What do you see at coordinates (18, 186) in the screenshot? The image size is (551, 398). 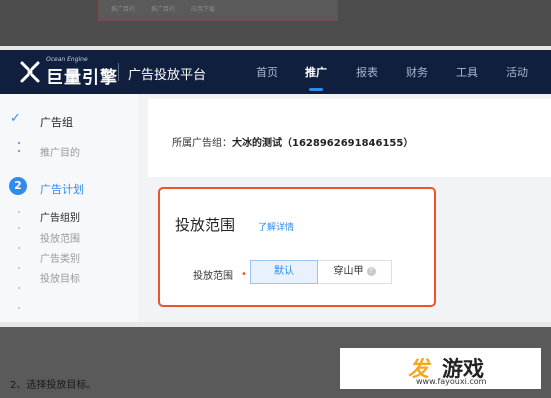 I see `step-number-badge: 2` at bounding box center [18, 186].